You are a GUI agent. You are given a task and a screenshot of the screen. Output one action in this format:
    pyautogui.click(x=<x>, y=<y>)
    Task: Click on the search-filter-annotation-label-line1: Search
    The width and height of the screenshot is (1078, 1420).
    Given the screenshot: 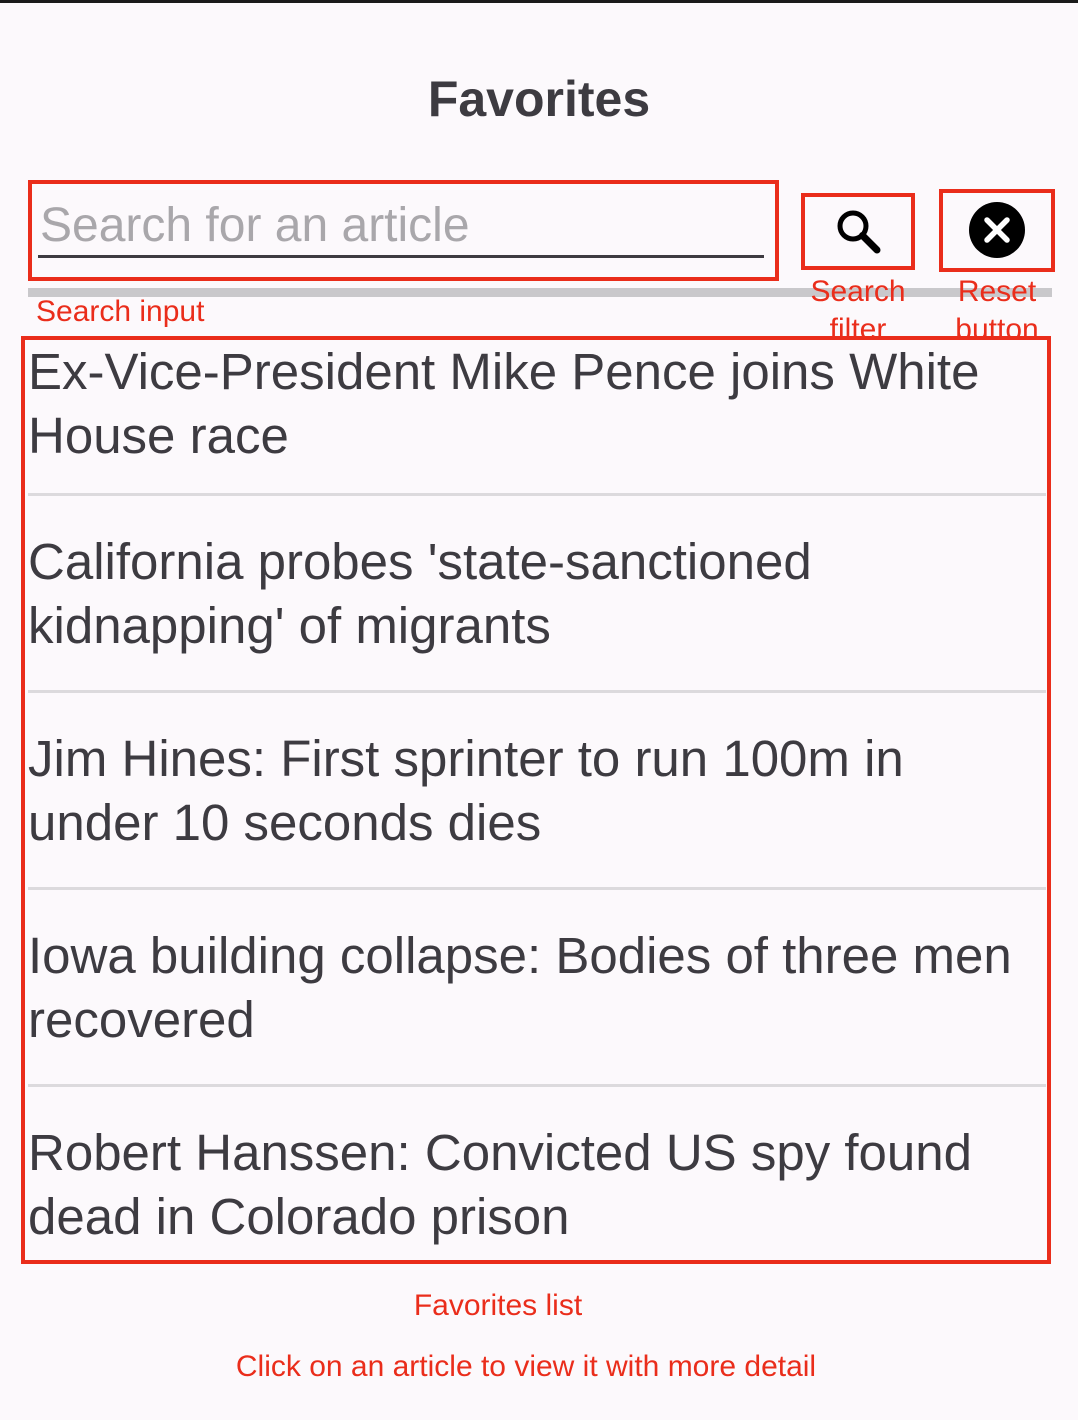 What is the action you would take?
    pyautogui.click(x=858, y=291)
    